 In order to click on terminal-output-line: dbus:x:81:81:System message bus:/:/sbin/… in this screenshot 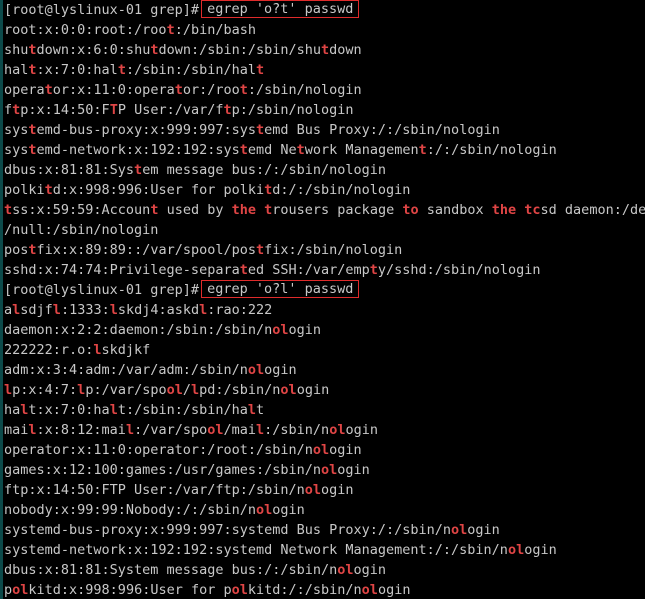, I will do `click(324, 570)`.